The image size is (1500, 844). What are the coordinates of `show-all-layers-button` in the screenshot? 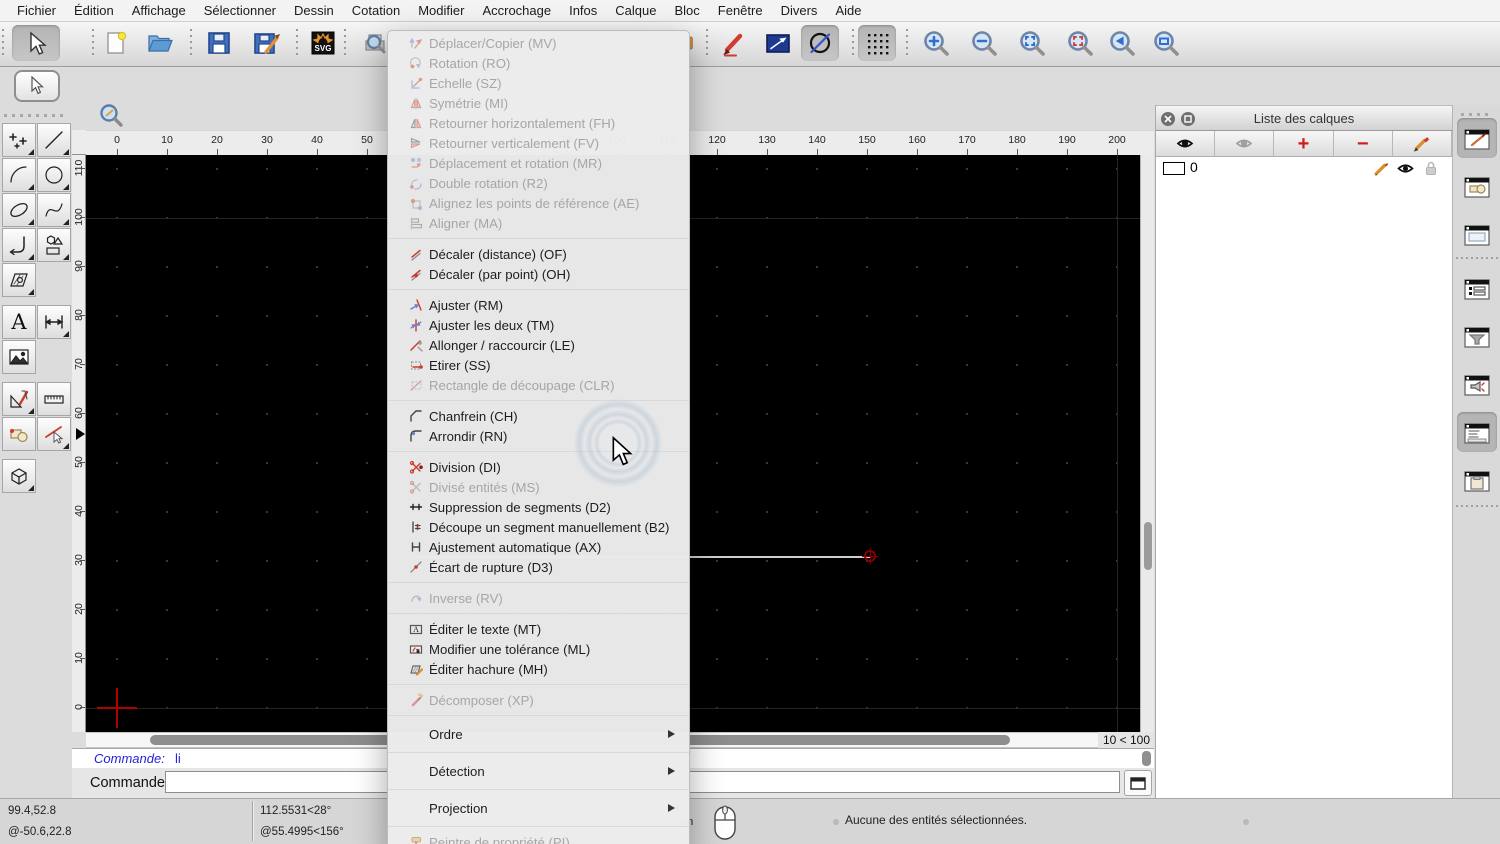 It's located at (1186, 144).